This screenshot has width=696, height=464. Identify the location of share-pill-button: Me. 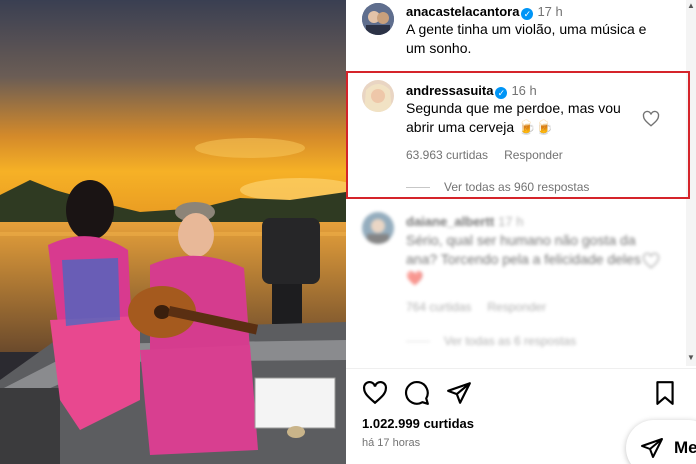
(661, 442).